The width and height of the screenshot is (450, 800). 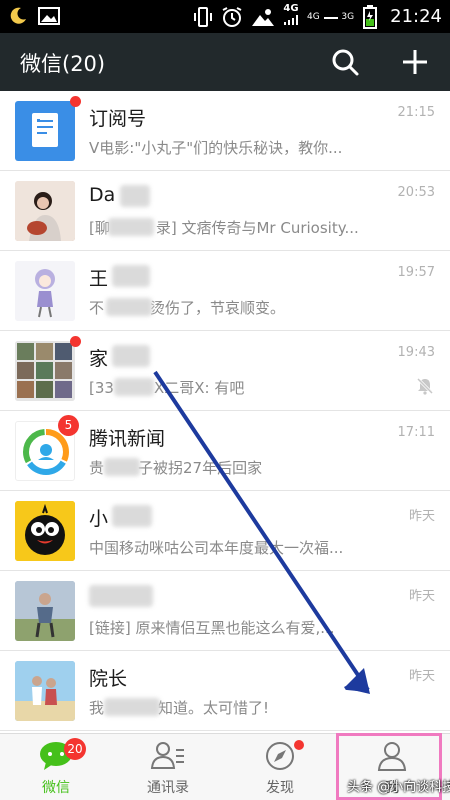 I want to click on cartoon-bird-avatar-icon, so click(x=45, y=531).